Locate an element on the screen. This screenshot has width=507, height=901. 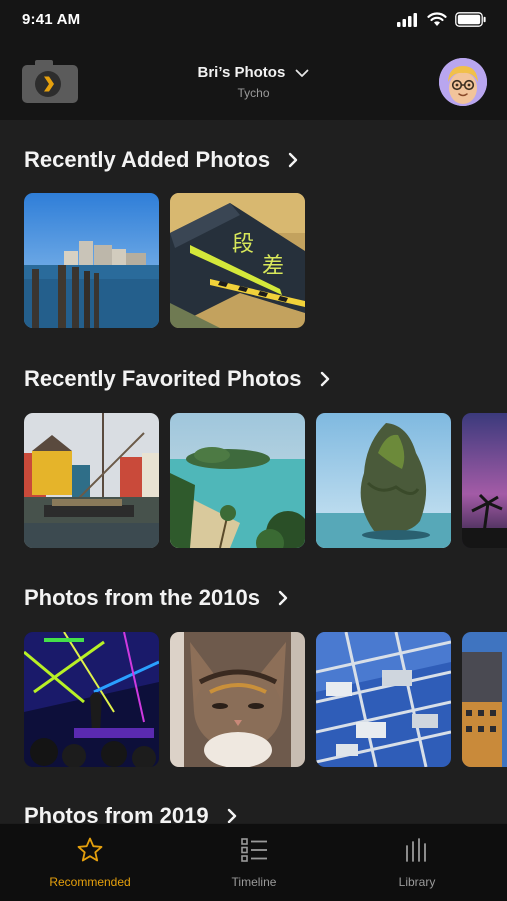
tab-library: Library is located at coordinates (417, 862).